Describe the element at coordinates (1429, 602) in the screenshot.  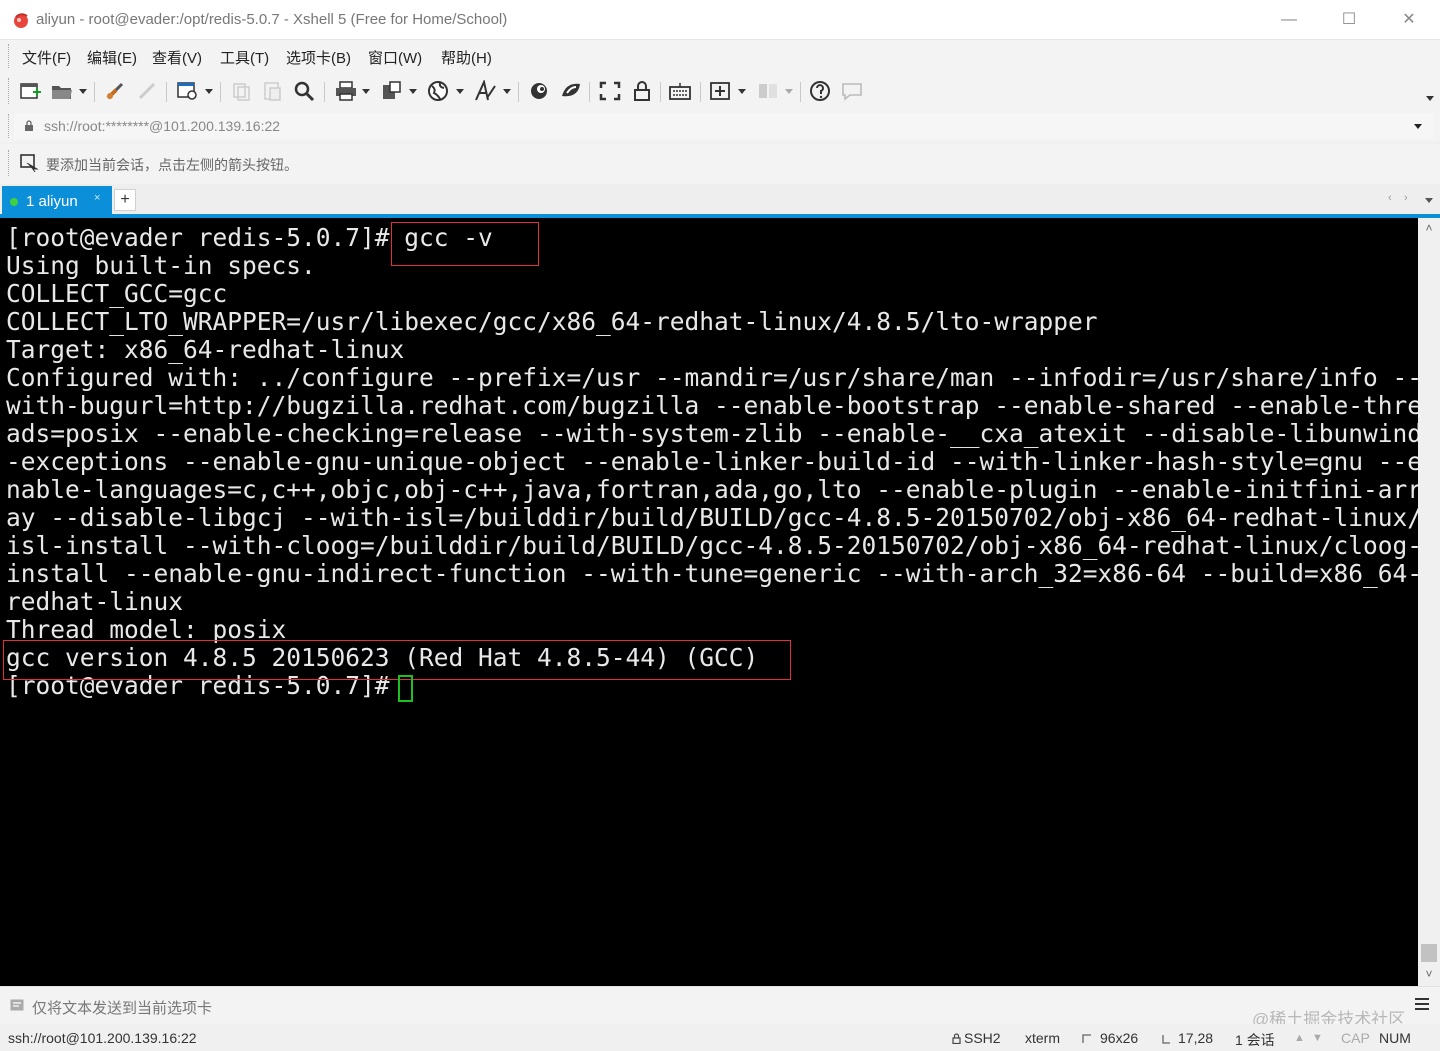
I see `terminal-scrollbar: ˄ ˅` at that location.